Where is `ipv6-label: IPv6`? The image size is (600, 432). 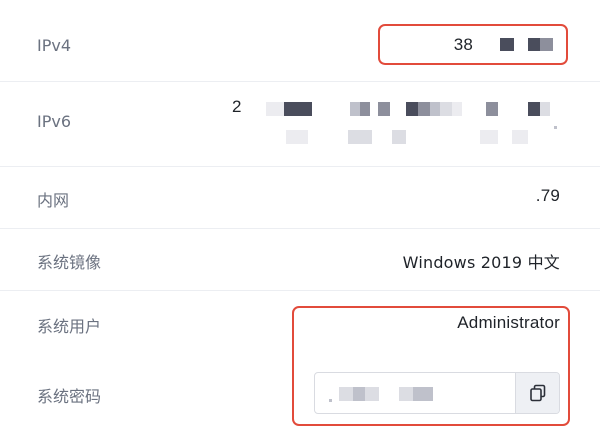
ipv6-label: IPv6 is located at coordinates (54, 121).